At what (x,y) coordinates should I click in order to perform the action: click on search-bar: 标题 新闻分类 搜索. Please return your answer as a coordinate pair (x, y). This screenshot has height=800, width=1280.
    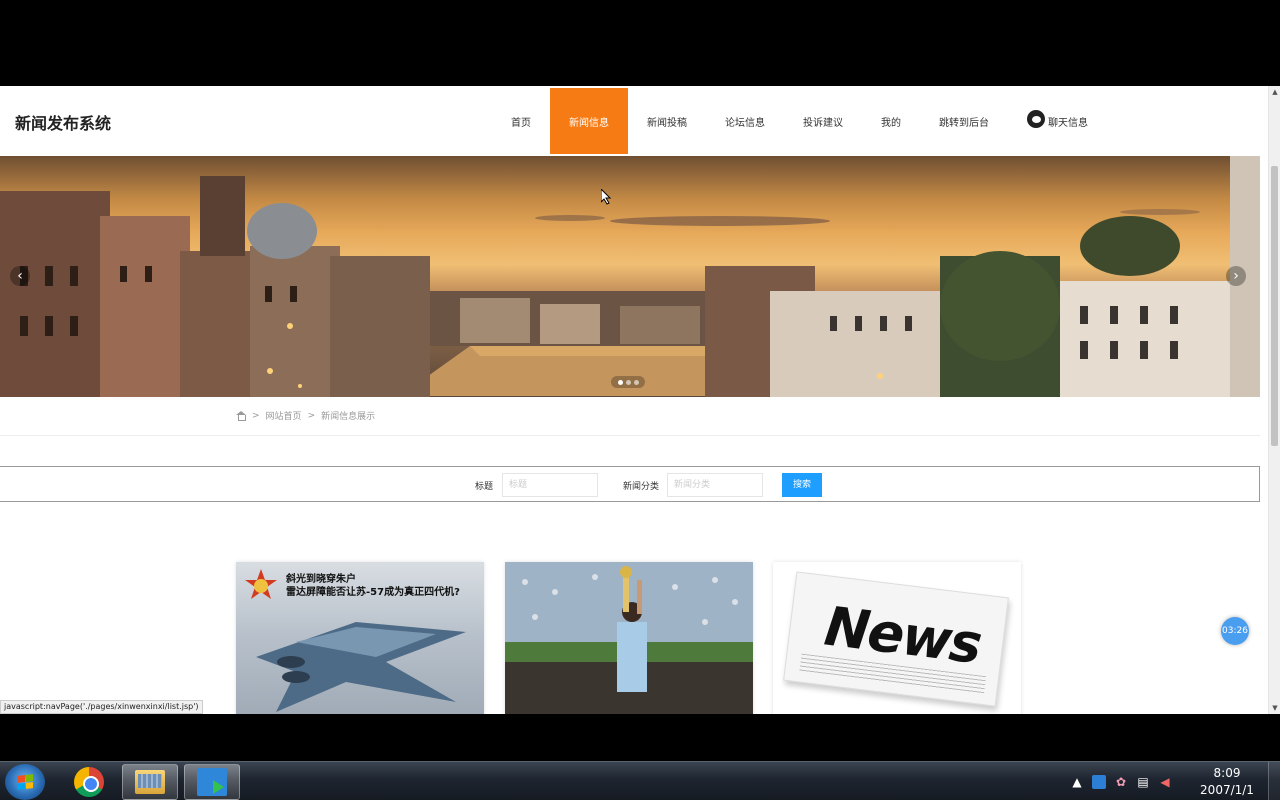
    Looking at the image, I should click on (630, 484).